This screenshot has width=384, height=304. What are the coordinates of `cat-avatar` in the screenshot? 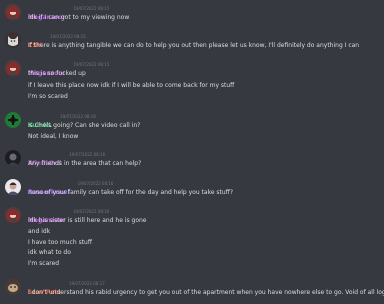 It's located at (13, 40).